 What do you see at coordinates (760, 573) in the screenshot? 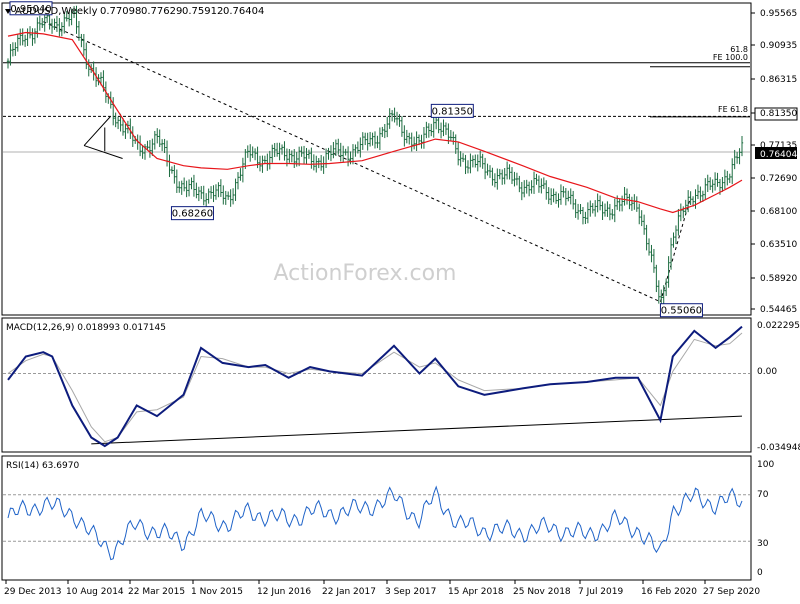
I see `rsi-ytick: 0` at bounding box center [760, 573].